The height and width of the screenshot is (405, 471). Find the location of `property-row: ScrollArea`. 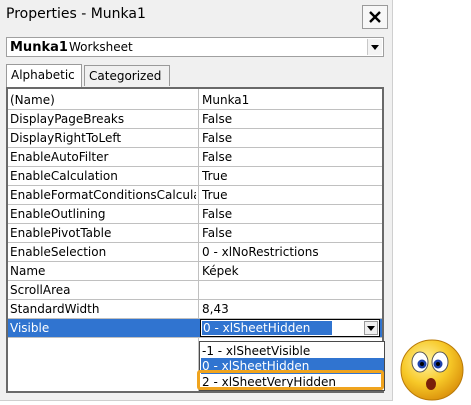

property-row: ScrollArea is located at coordinates (195, 290).